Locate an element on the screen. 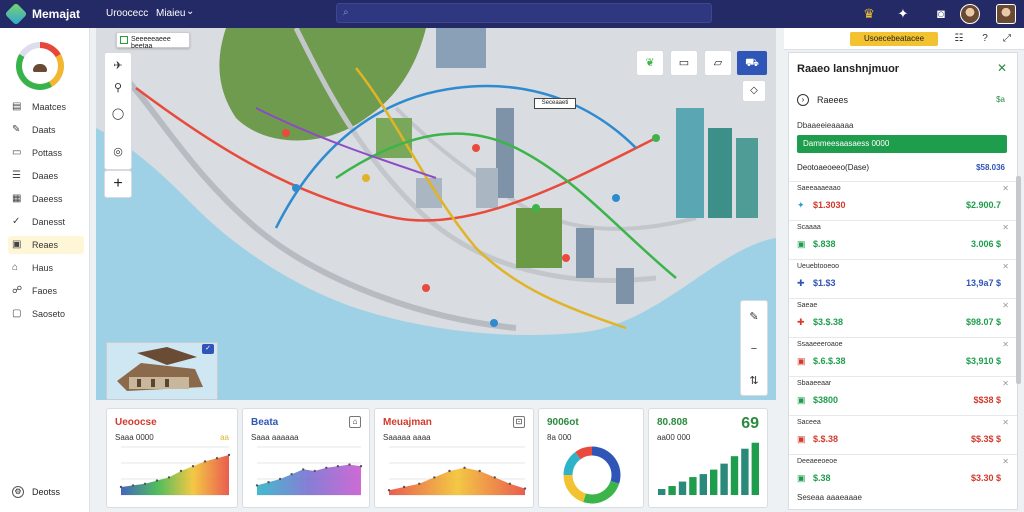 The image size is (1024, 512). add-marker-button: + is located at coordinates (118, 184).